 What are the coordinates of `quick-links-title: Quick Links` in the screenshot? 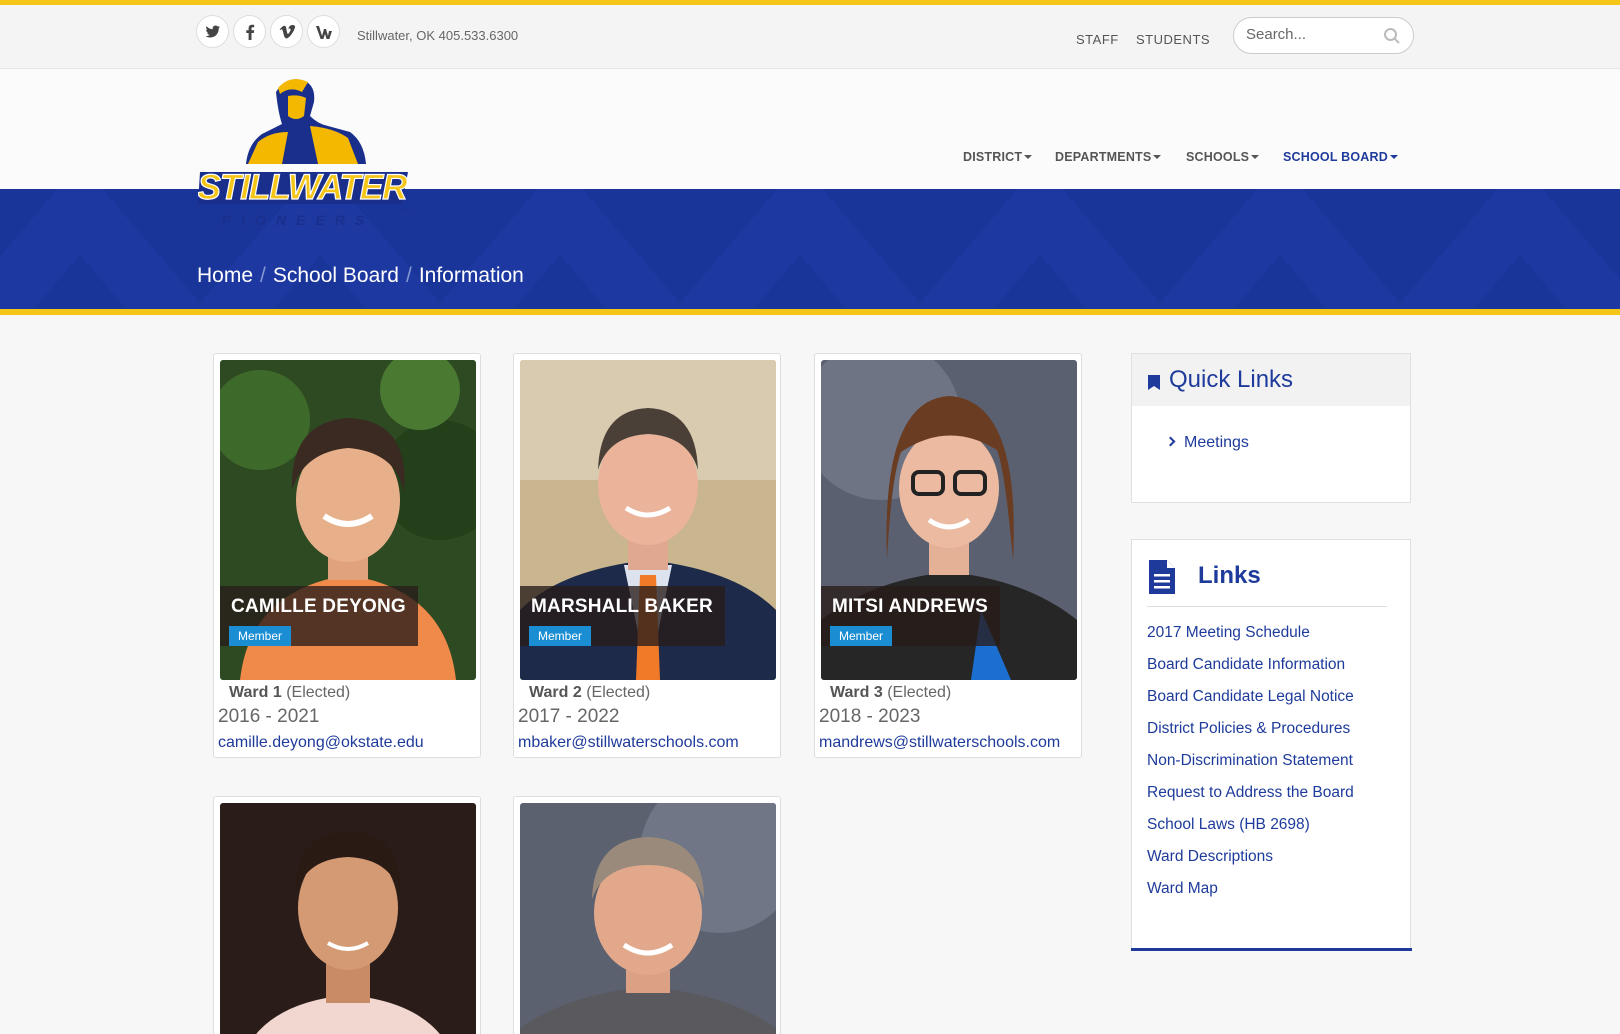 It's located at (1231, 379).